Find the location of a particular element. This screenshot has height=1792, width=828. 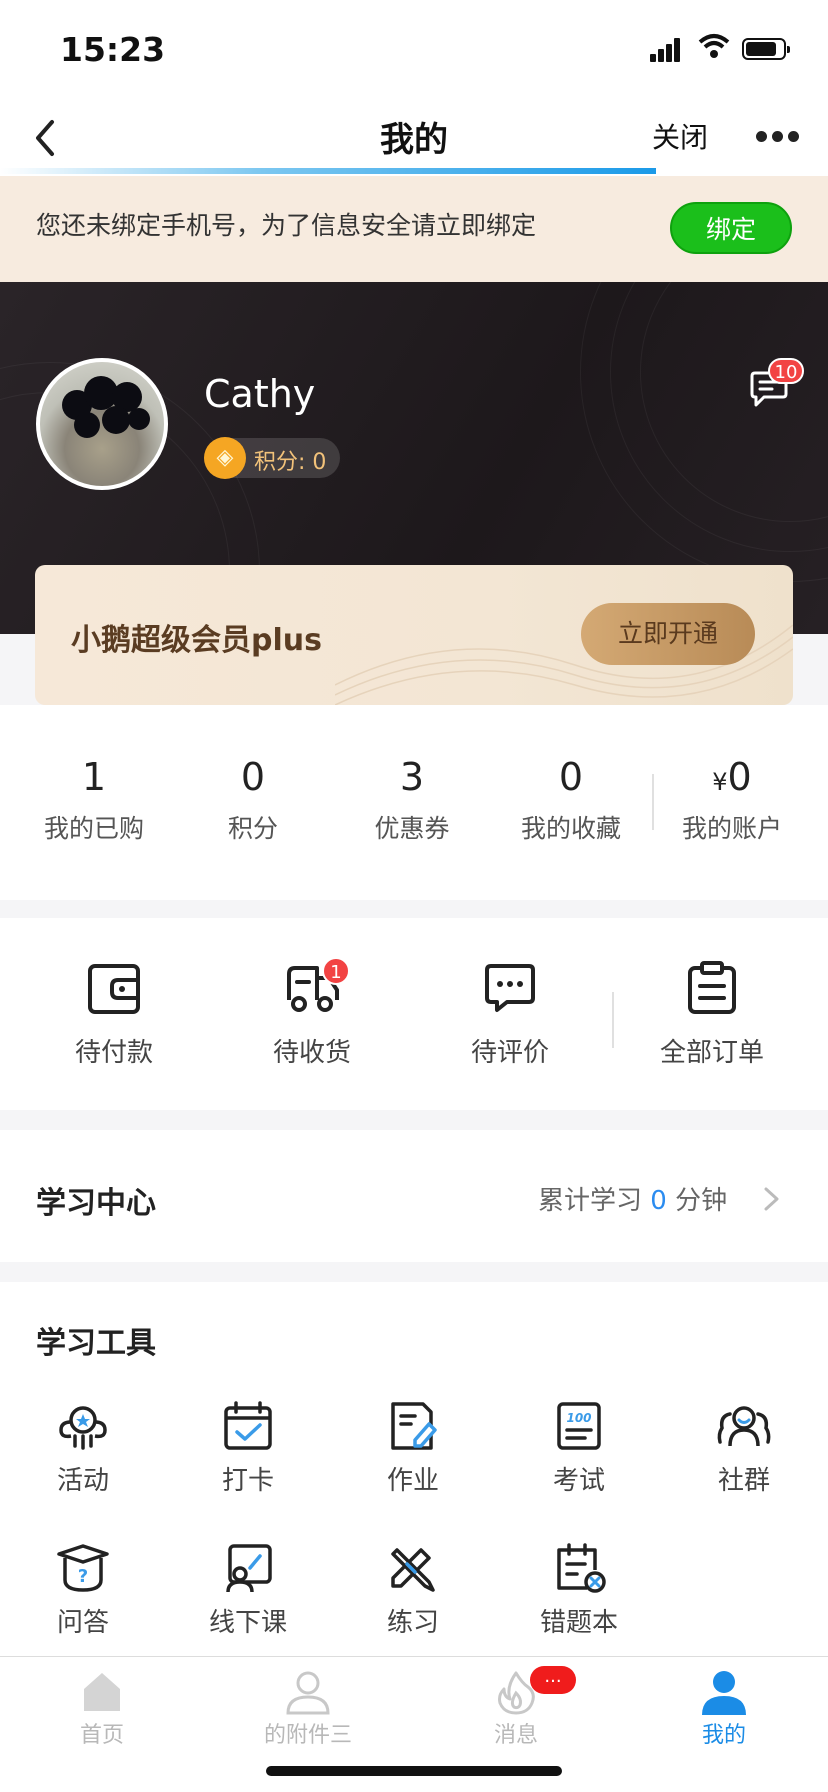

tool-checkin: 打卡 is located at coordinates (248, 1448).